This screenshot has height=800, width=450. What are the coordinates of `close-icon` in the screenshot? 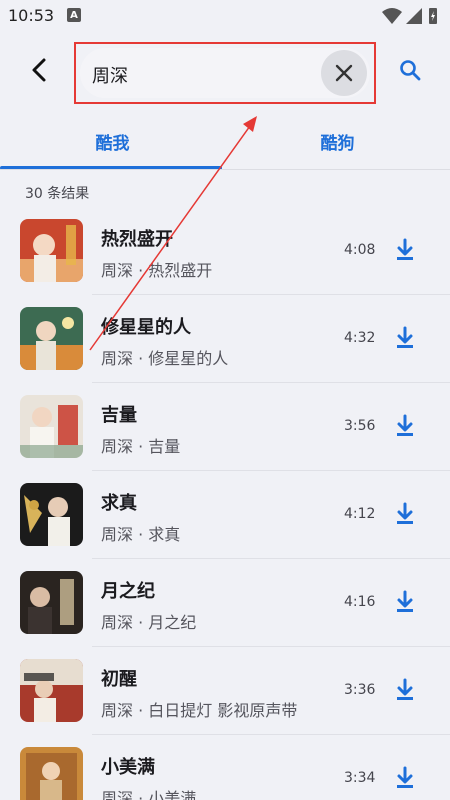 It's located at (344, 73).